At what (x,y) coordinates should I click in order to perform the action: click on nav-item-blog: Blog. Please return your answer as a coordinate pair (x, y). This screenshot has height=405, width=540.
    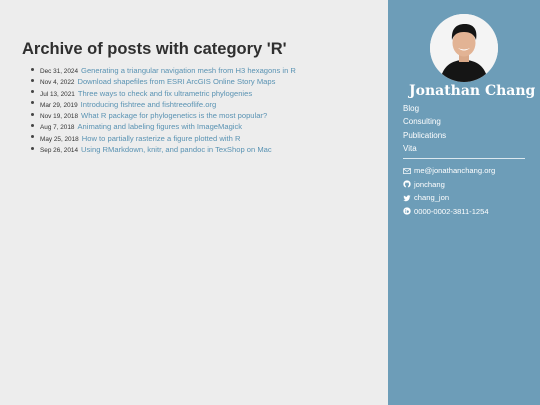
    Looking at the image, I should click on (424, 108).